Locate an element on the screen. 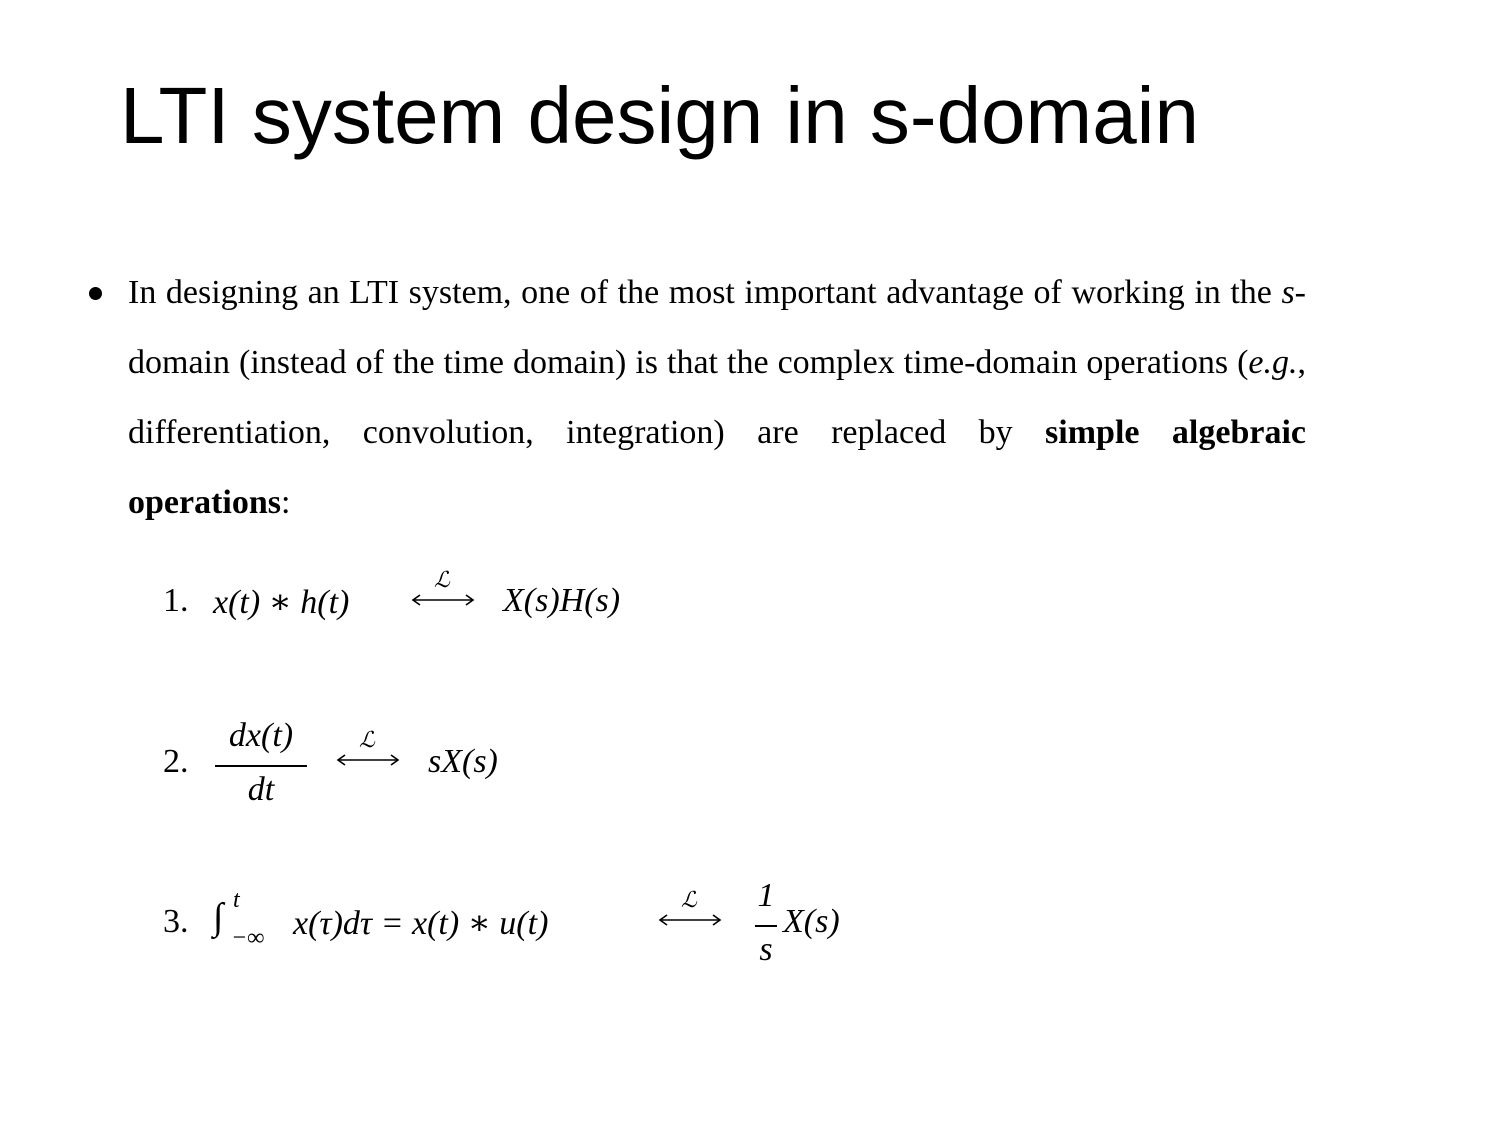 The height and width of the screenshot is (1125, 1500). equation-1: 1. x(t) ∗ h(t) ℒ X(s)H(s) is located at coordinates (513, 603).